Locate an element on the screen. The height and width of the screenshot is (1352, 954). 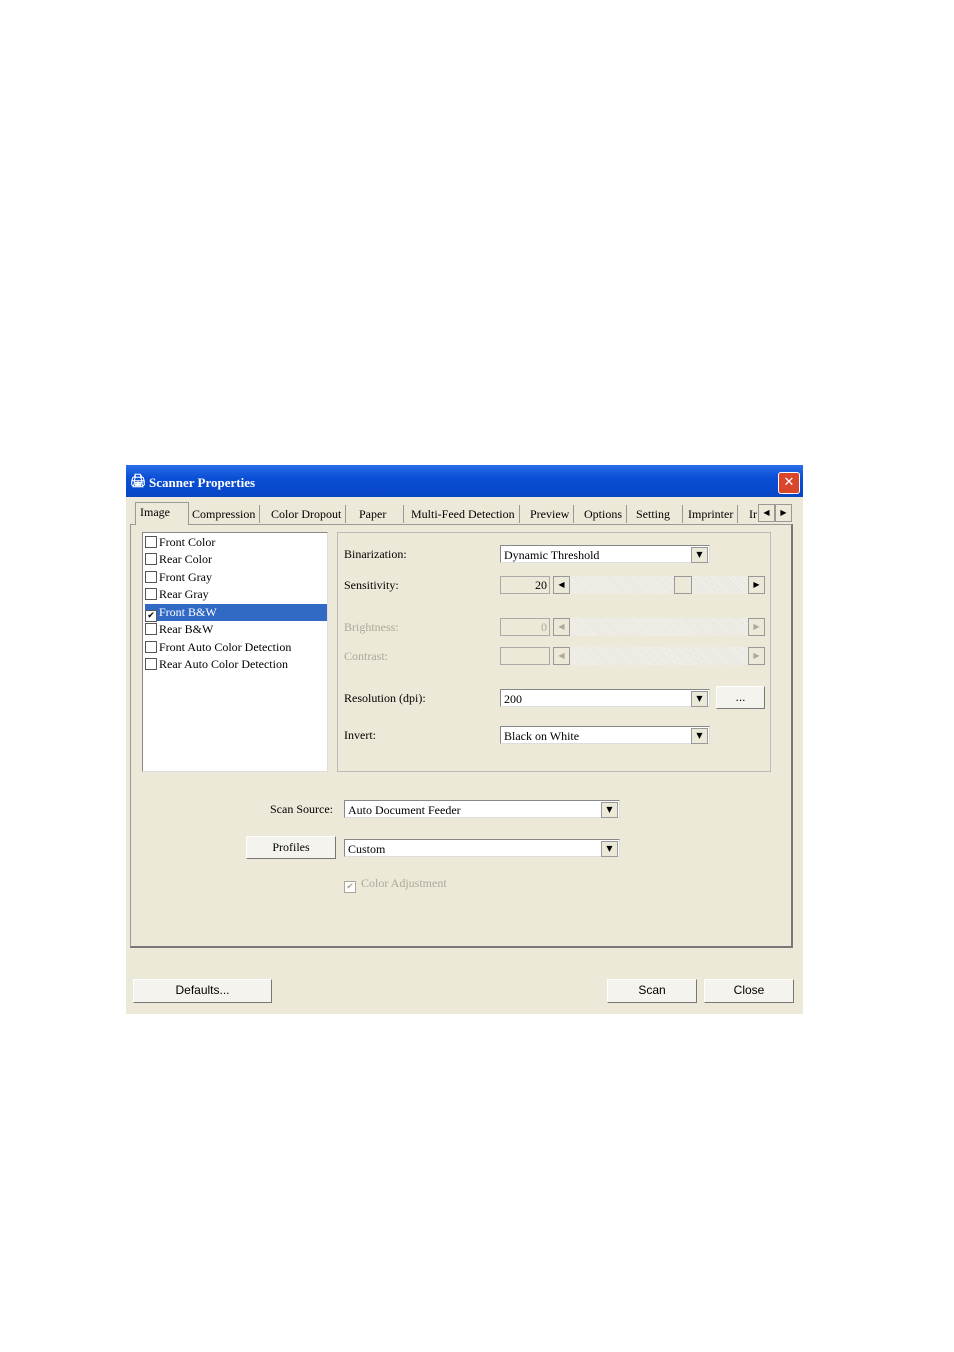
list-item-label: Rear B&W is located at coordinates (186, 629).